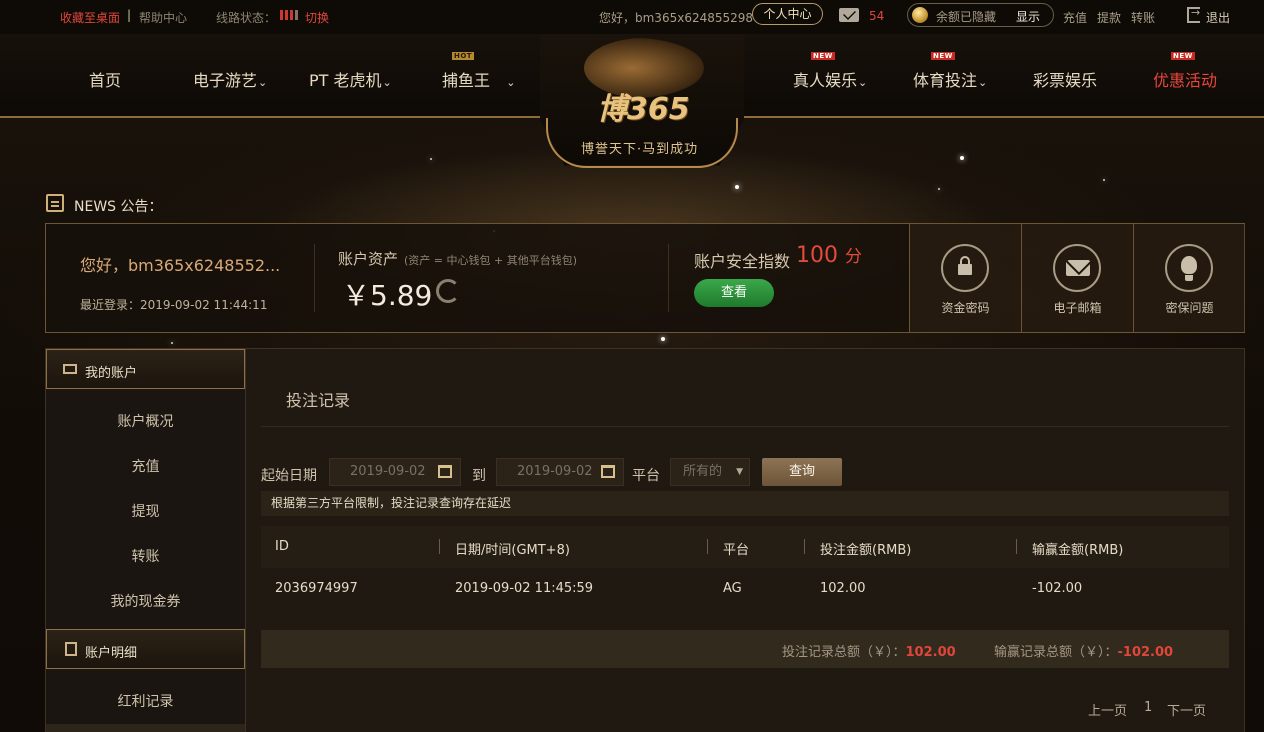  Describe the element at coordinates (1107, 709) in the screenshot. I see `prev-page-link: 上一页` at that location.